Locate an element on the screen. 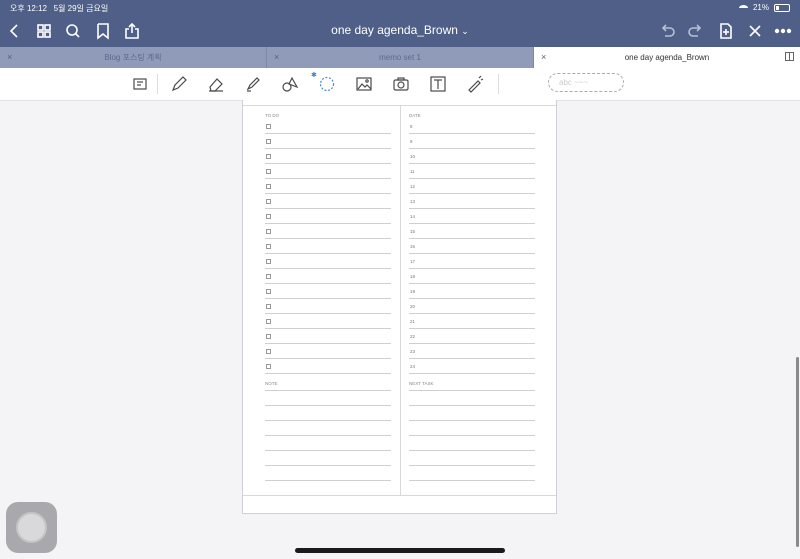 This screenshot has height=559, width=800. hour-row: 11 is located at coordinates (472, 172).